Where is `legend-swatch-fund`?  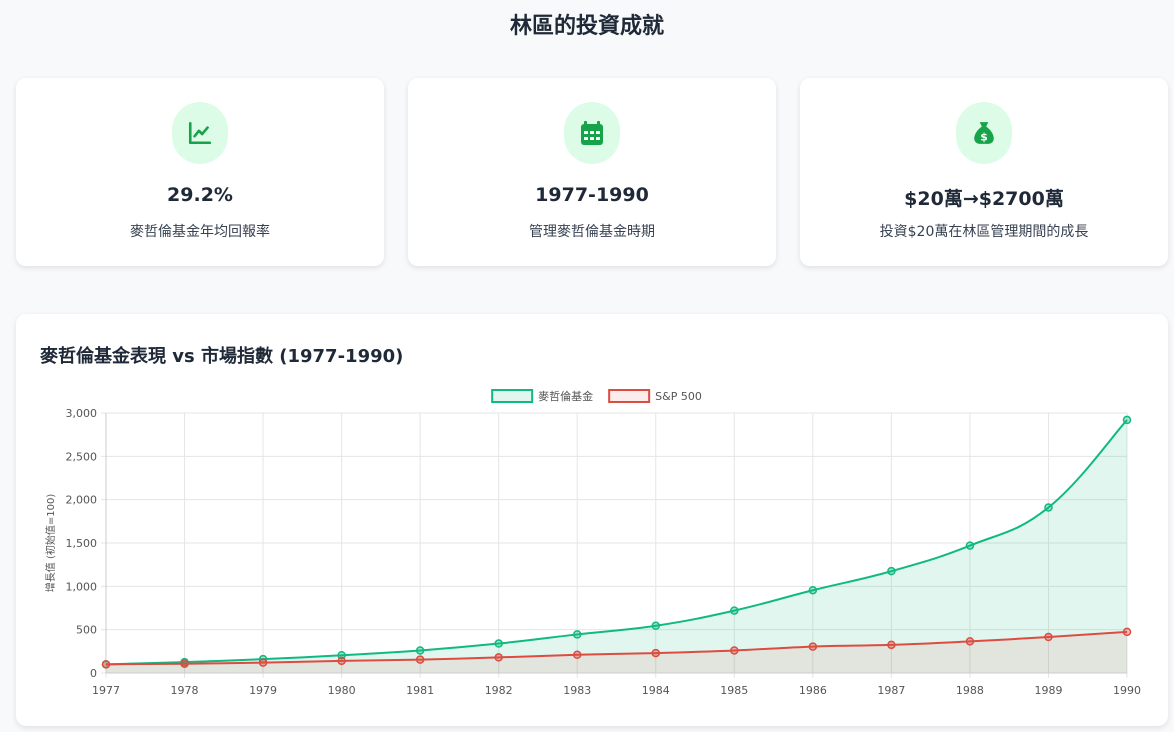 legend-swatch-fund is located at coordinates (512, 396).